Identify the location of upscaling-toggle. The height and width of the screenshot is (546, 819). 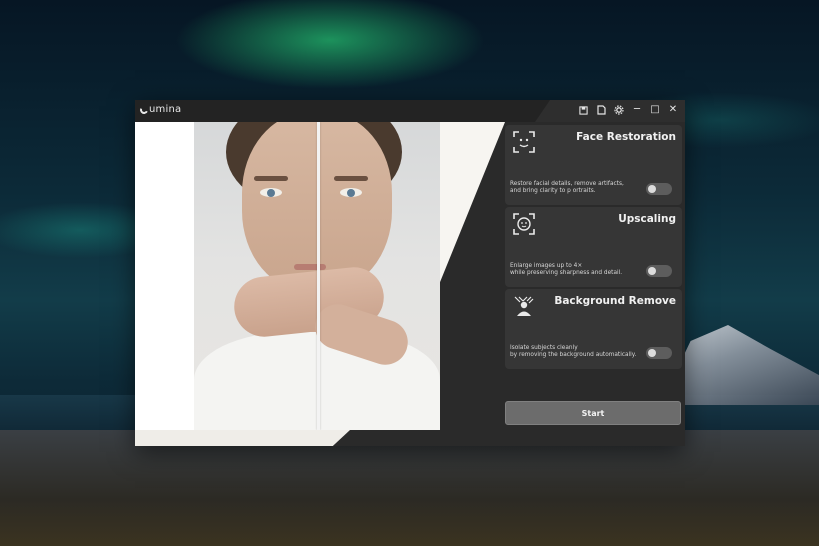
(659, 271).